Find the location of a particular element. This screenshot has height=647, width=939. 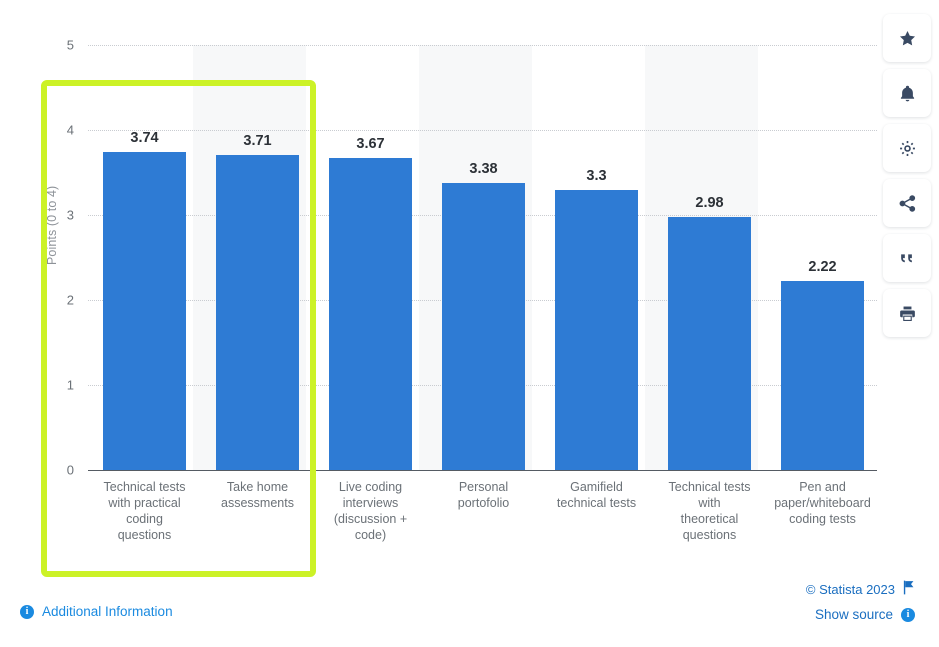

flag-icon is located at coordinates (908, 589).